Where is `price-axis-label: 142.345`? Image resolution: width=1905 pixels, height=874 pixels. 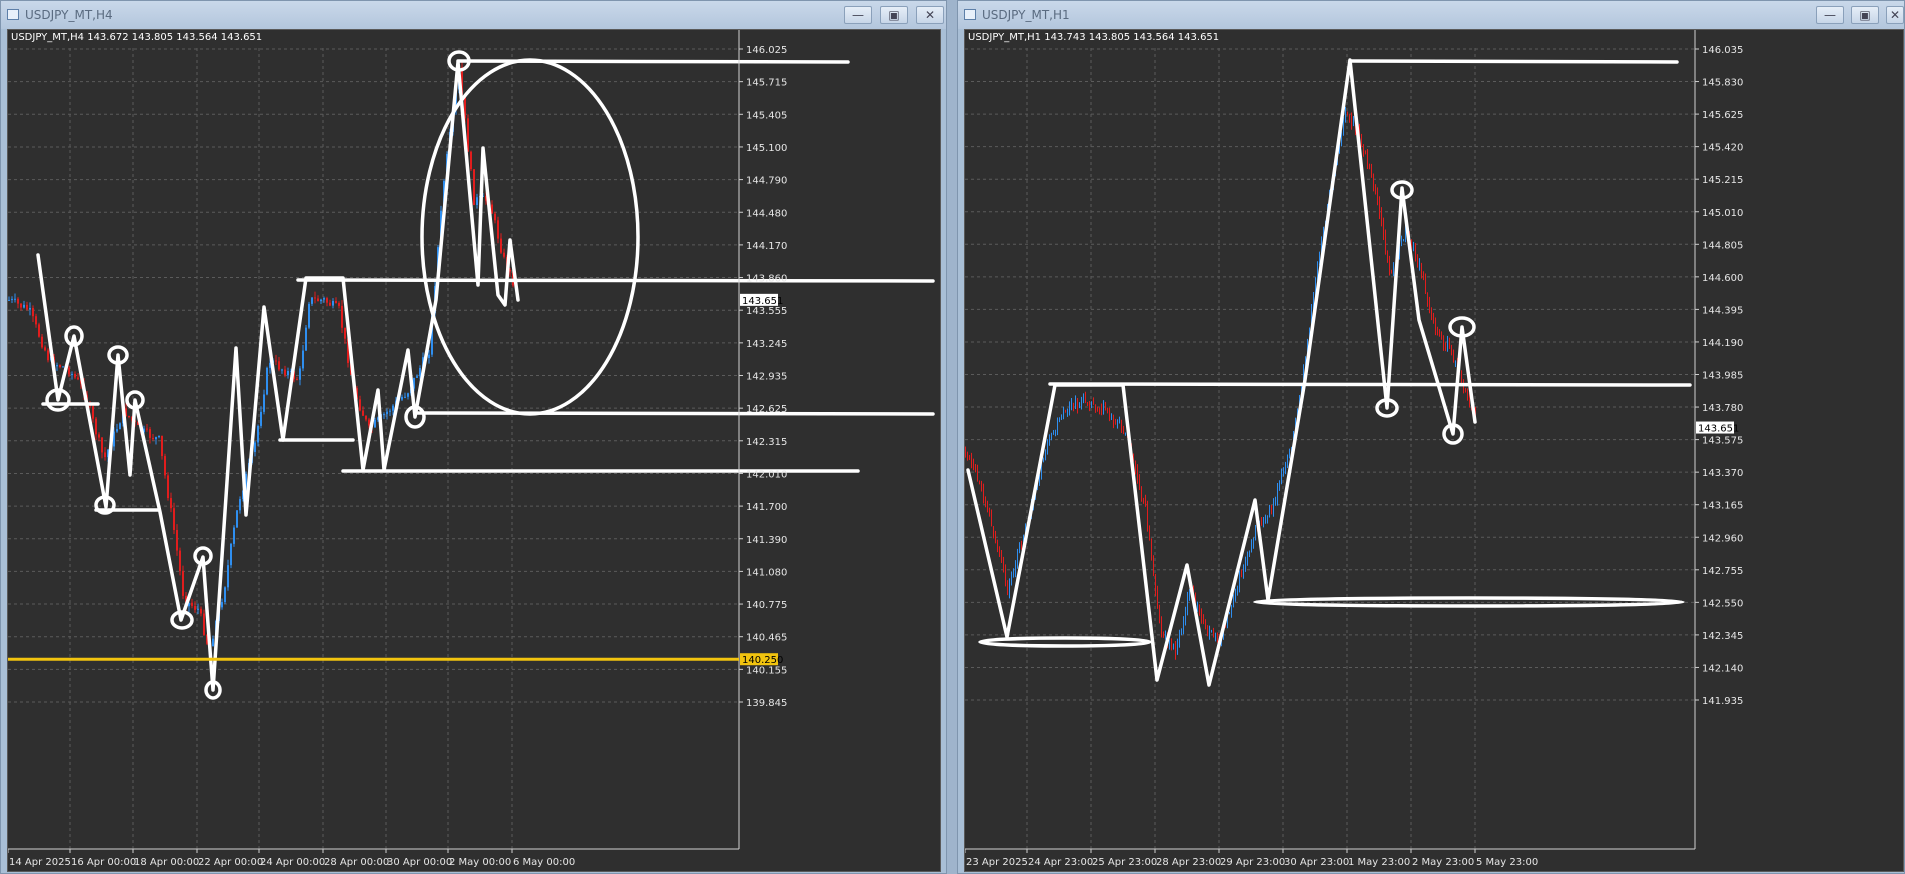 price-axis-label: 142.345 is located at coordinates (1722, 636).